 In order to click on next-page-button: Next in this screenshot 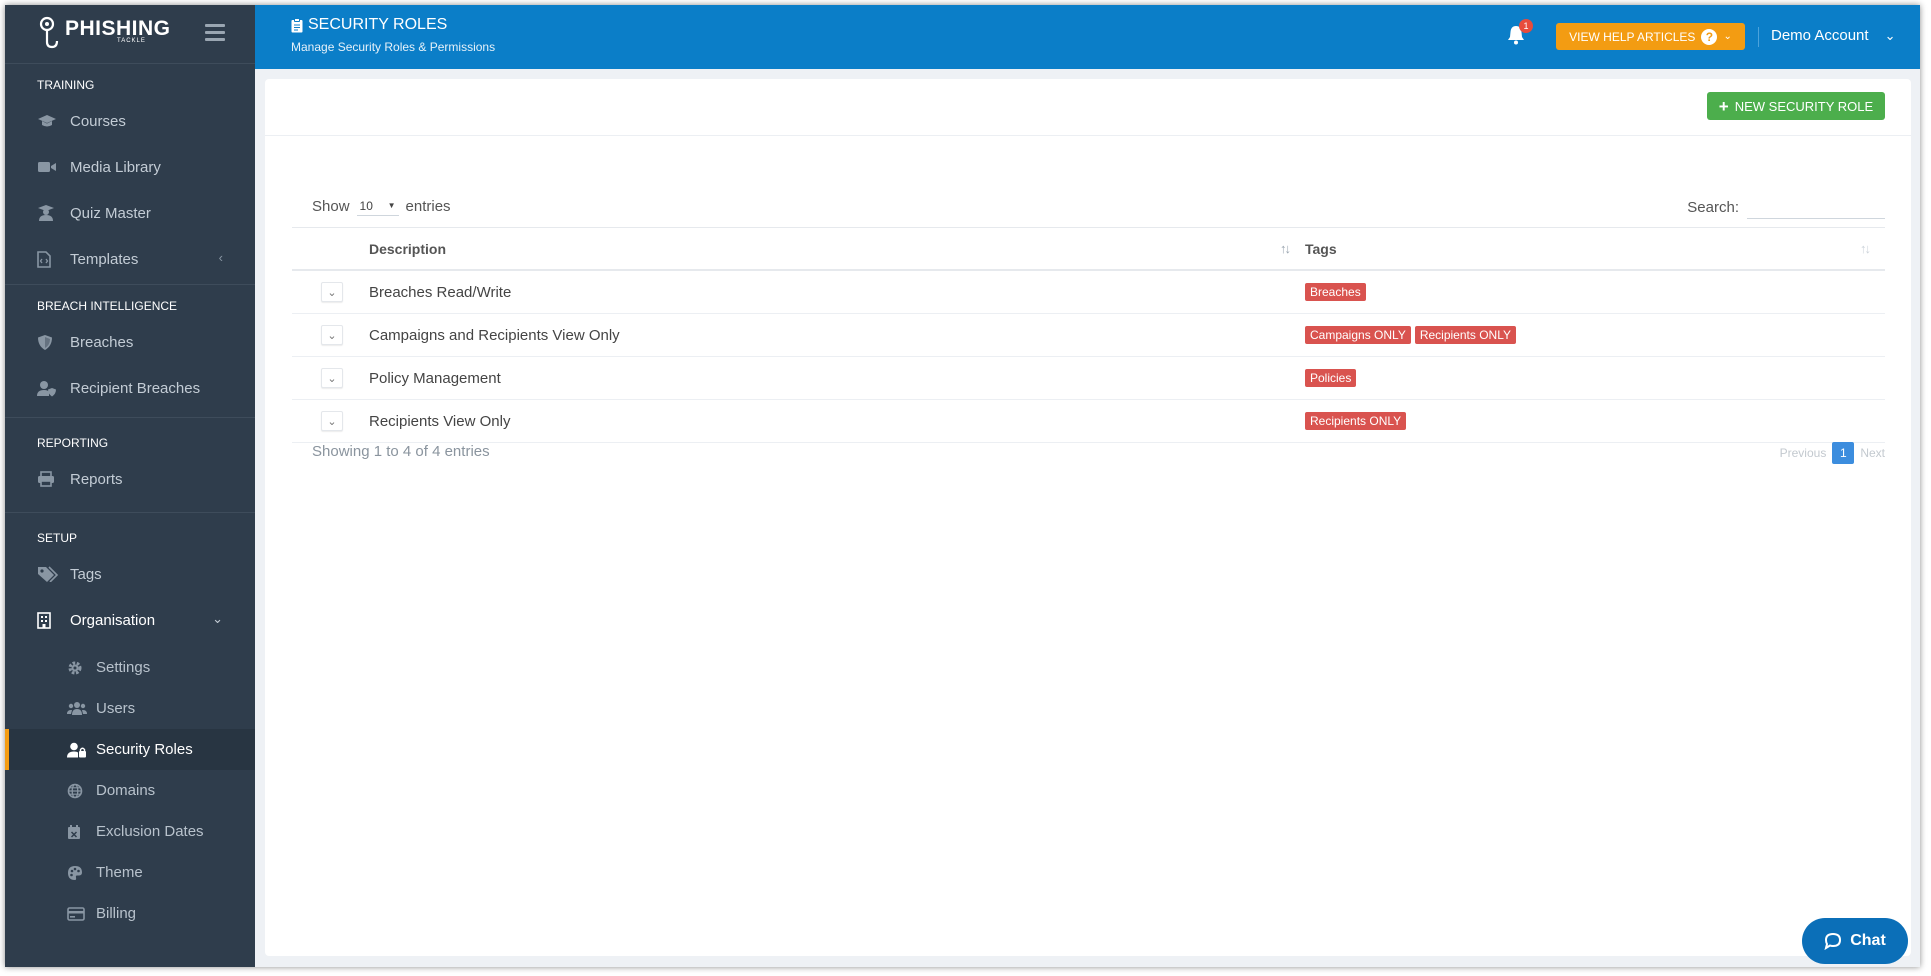, I will do `click(1872, 453)`.